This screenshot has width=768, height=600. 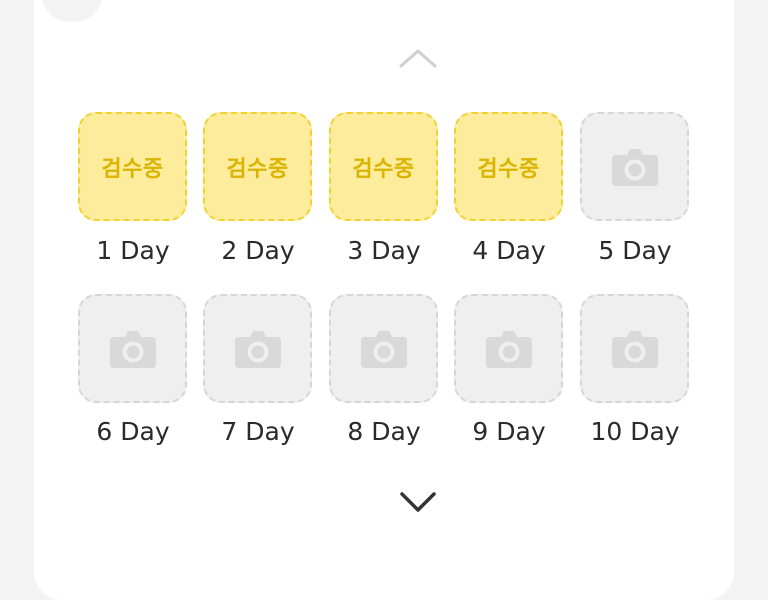 I want to click on day-tile-1: 검수중, so click(x=132, y=166).